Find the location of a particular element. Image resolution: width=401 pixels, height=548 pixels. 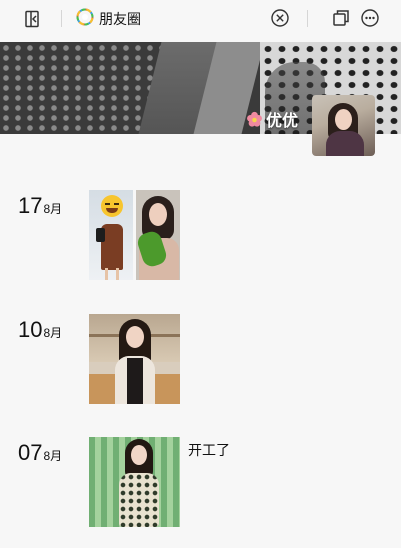

post-day: 10 is located at coordinates (30, 329).